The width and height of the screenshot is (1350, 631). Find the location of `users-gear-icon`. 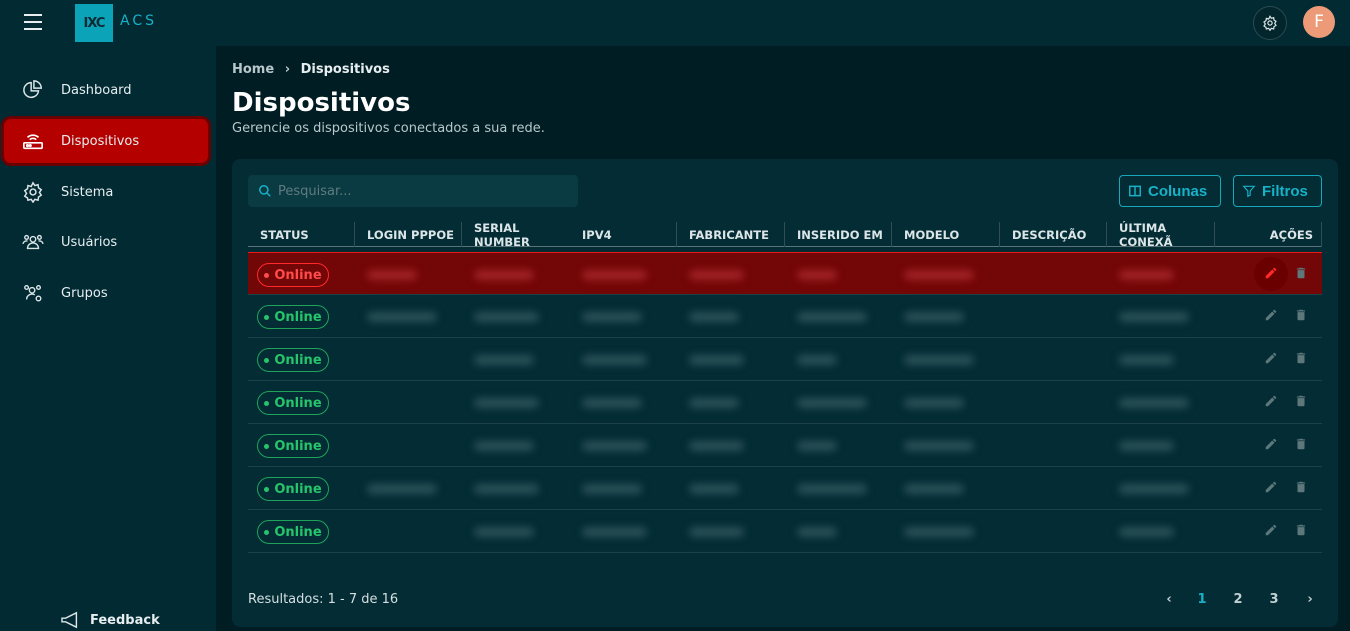

users-gear-icon is located at coordinates (33, 293).